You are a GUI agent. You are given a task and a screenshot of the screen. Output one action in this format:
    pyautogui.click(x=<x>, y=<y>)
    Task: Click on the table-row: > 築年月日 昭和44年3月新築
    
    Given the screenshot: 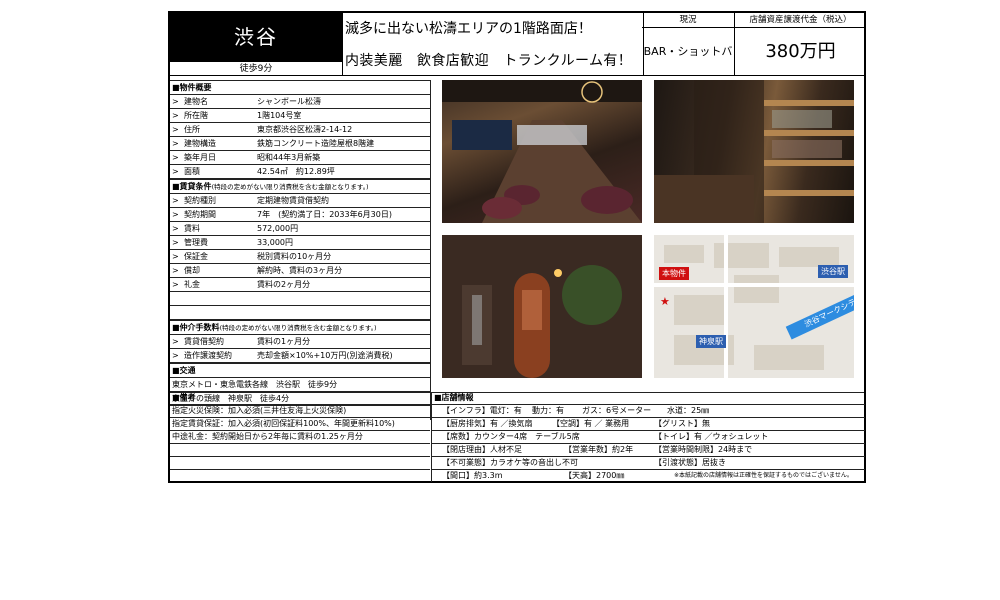 What is the action you would take?
    pyautogui.click(x=300, y=158)
    